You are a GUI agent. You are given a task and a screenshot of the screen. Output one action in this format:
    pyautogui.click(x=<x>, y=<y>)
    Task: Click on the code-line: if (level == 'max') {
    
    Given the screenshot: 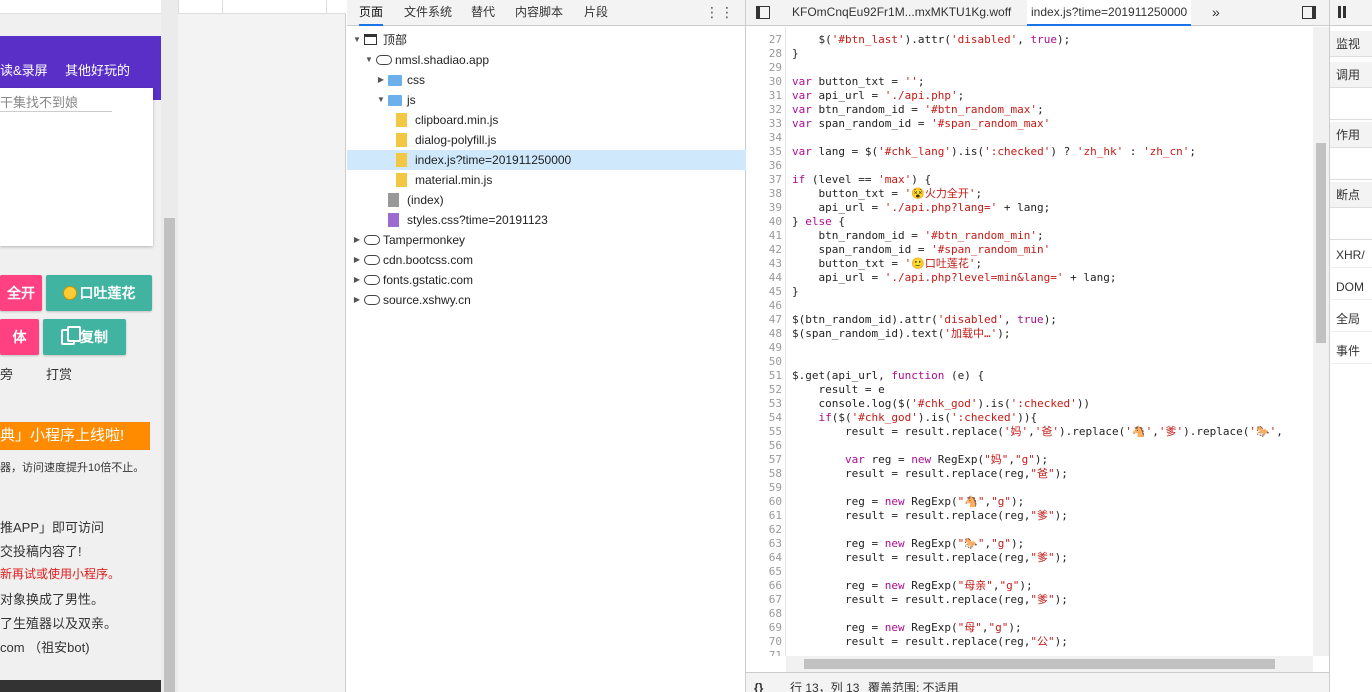 What is the action you would take?
    pyautogui.click(x=861, y=180)
    